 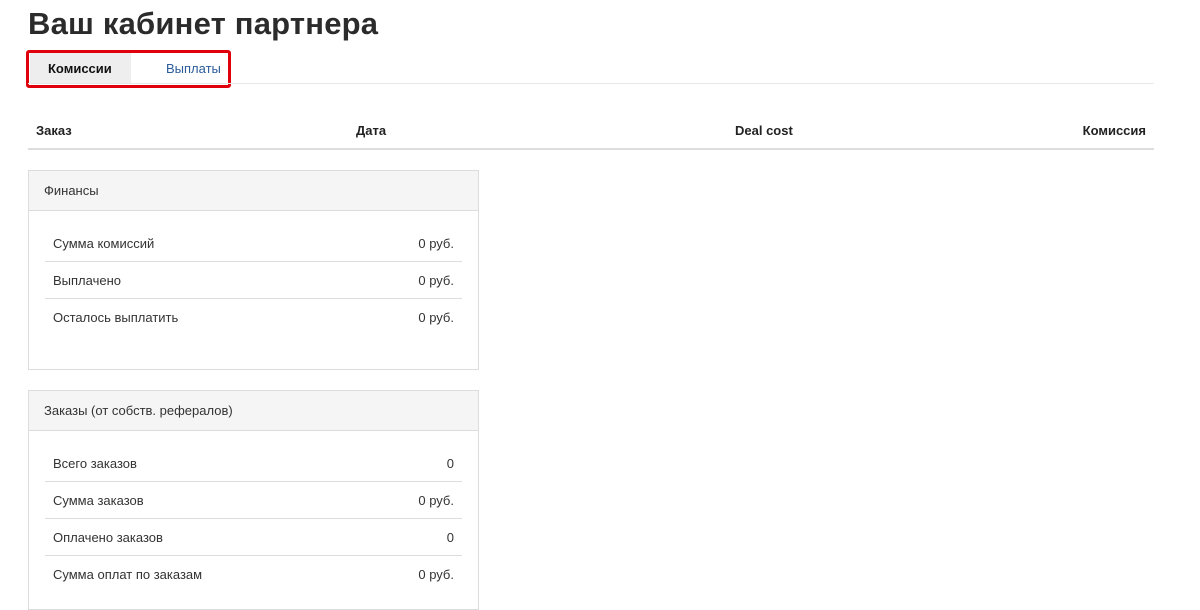 What do you see at coordinates (591, 83) in the screenshot?
I see `tabs-divider` at bounding box center [591, 83].